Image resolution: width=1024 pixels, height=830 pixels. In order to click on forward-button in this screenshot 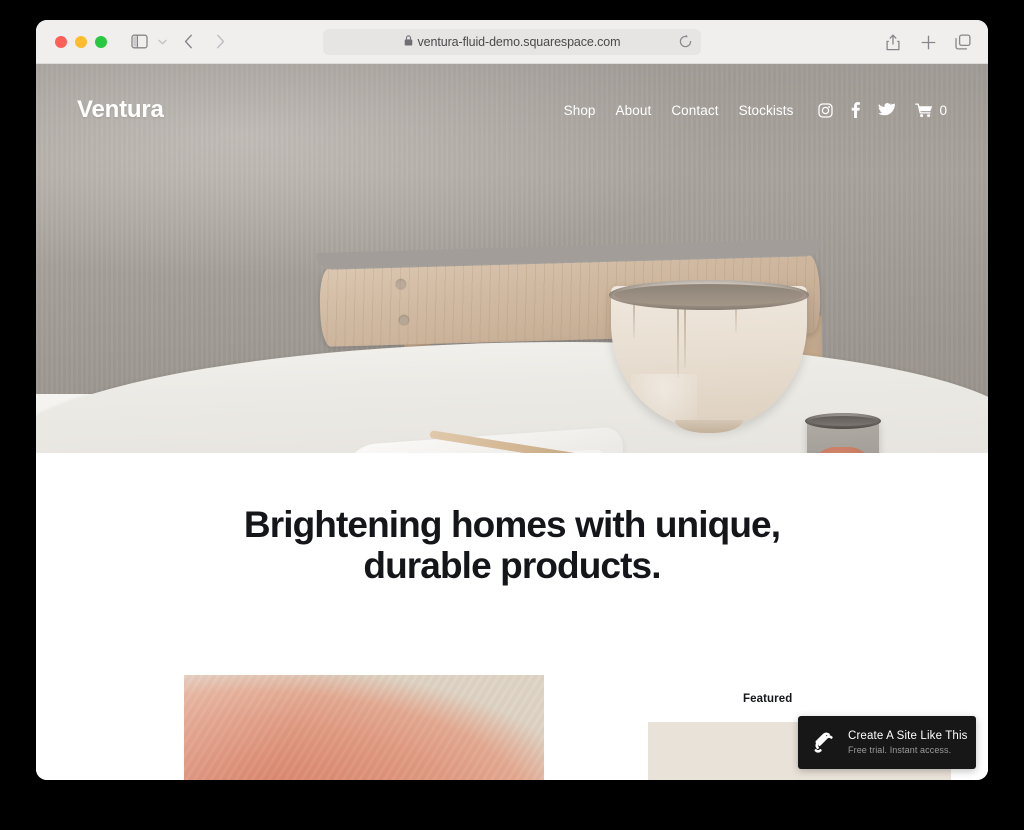, I will do `click(220, 42)`.